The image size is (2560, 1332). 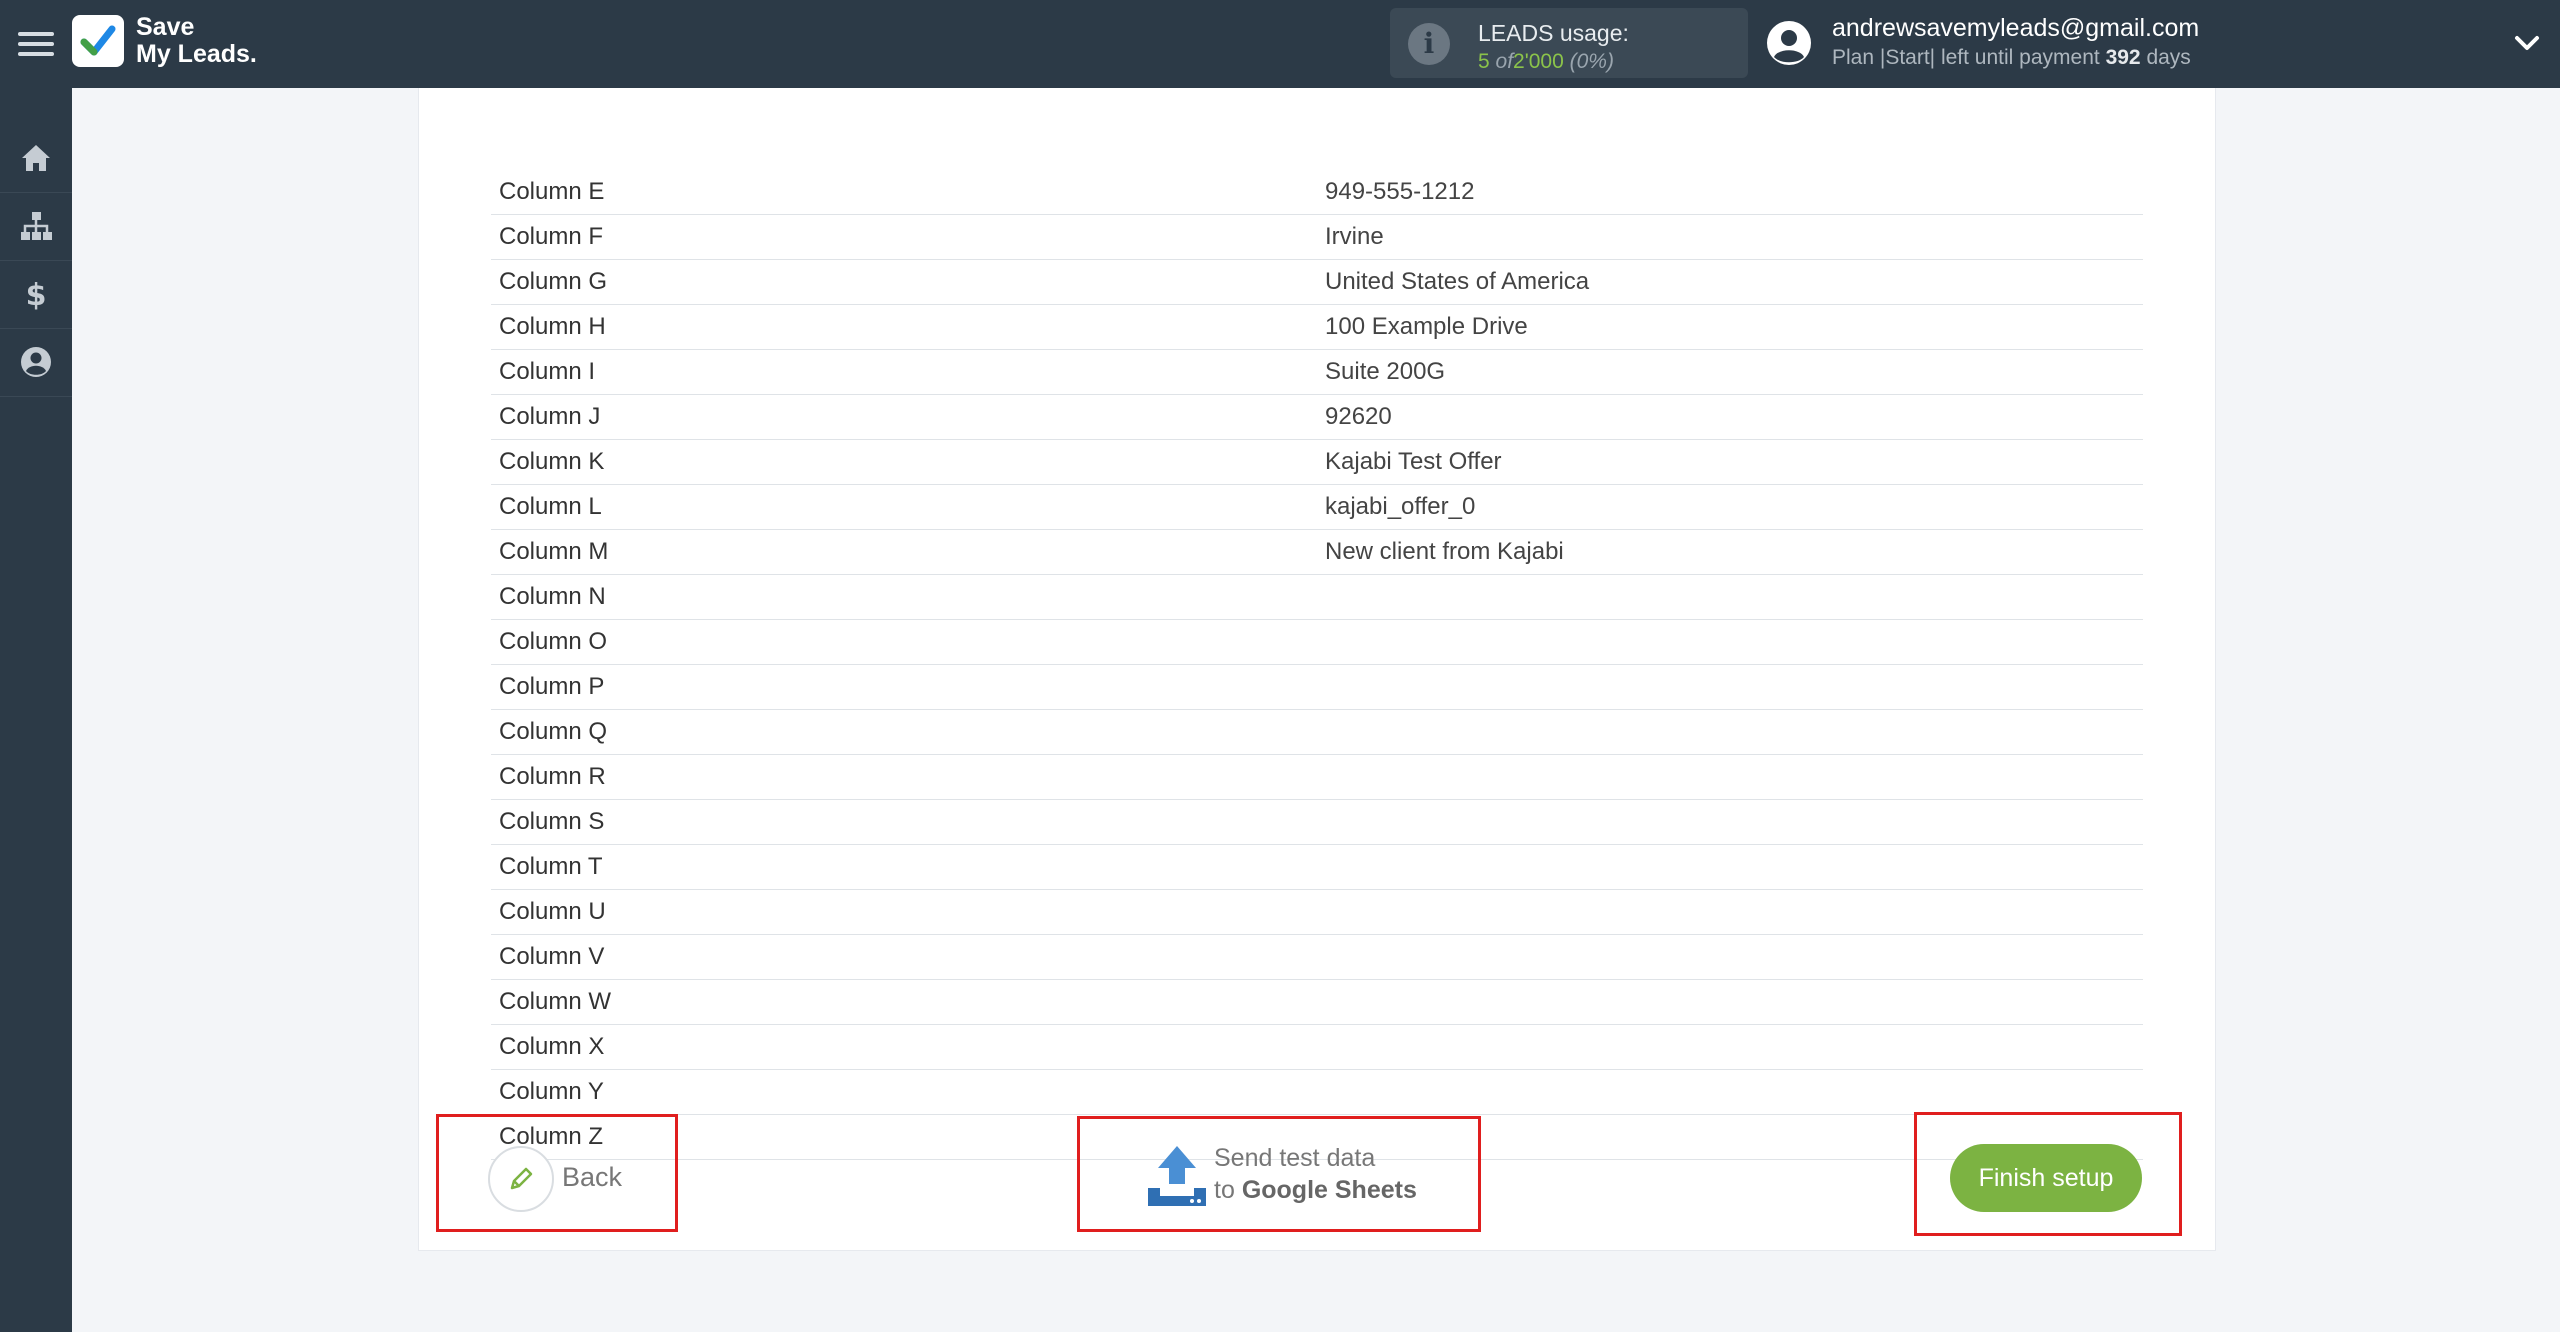 I want to click on home-icon, so click(x=36, y=158).